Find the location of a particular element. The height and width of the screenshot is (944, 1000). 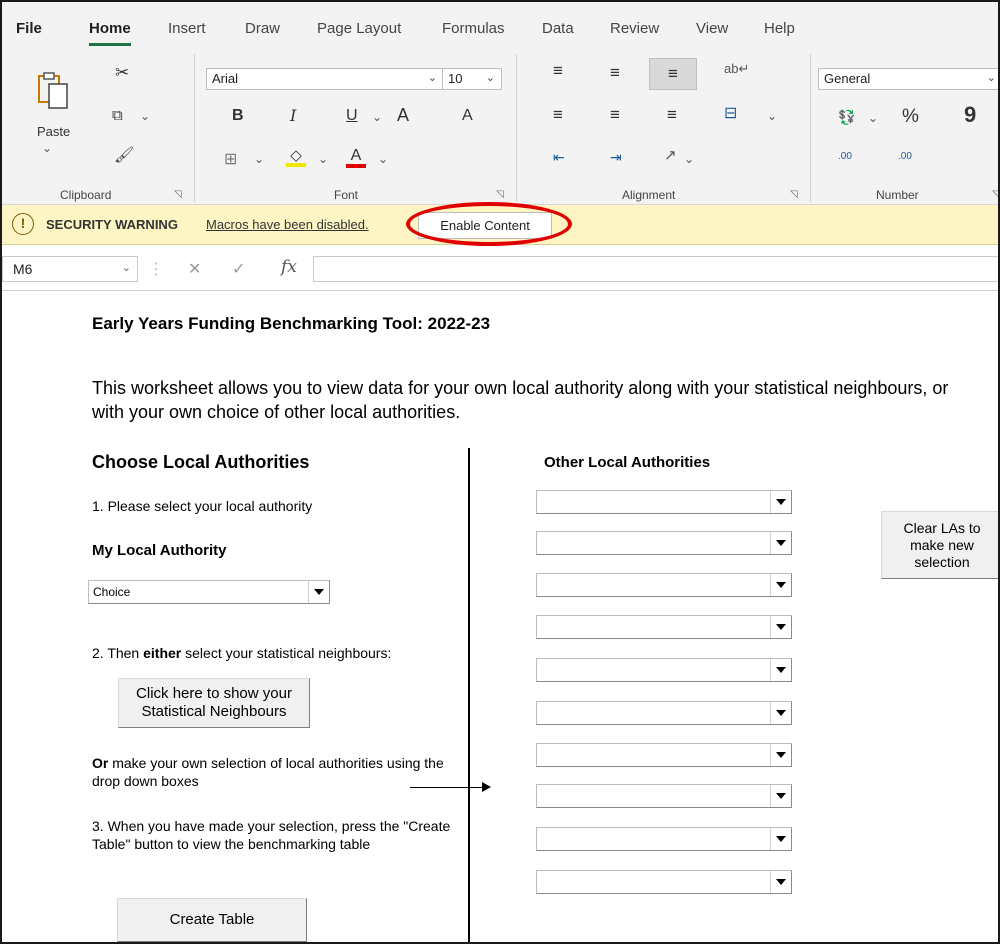

tab-data: Data is located at coordinates (558, 28).